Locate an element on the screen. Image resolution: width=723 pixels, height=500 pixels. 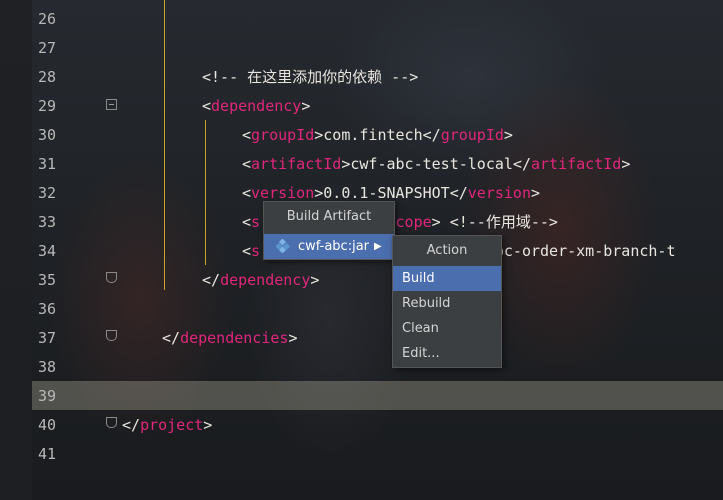
line-number: 26 is located at coordinates (46, 19).